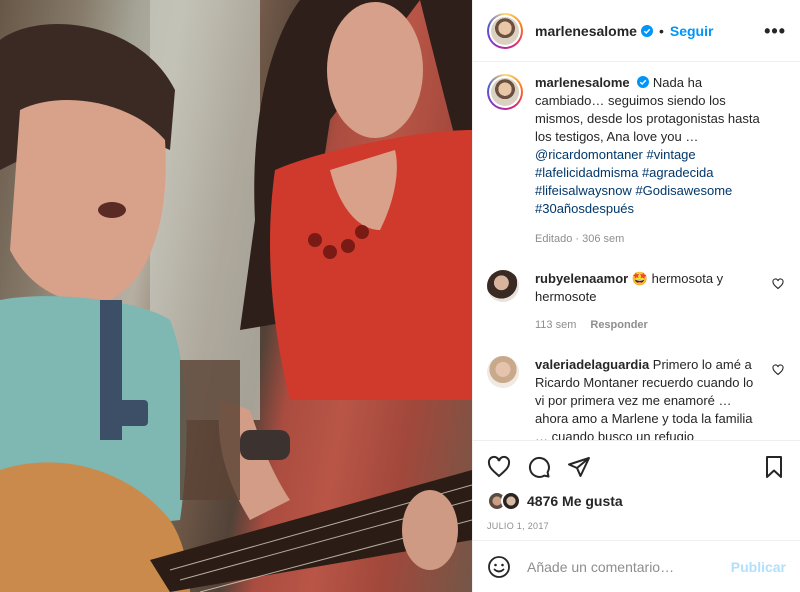  What do you see at coordinates (575, 501) in the screenshot?
I see `likes-count: 4876 Me gusta` at bounding box center [575, 501].